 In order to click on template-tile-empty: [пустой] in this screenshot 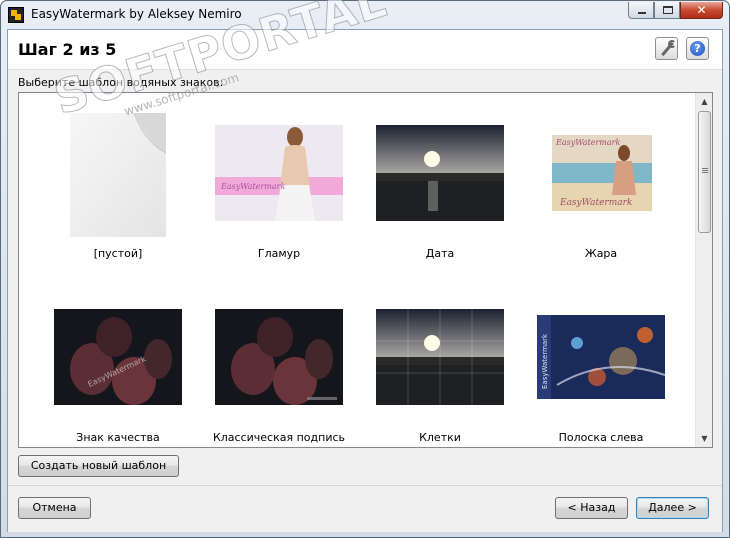, I will do `click(118, 190)`.